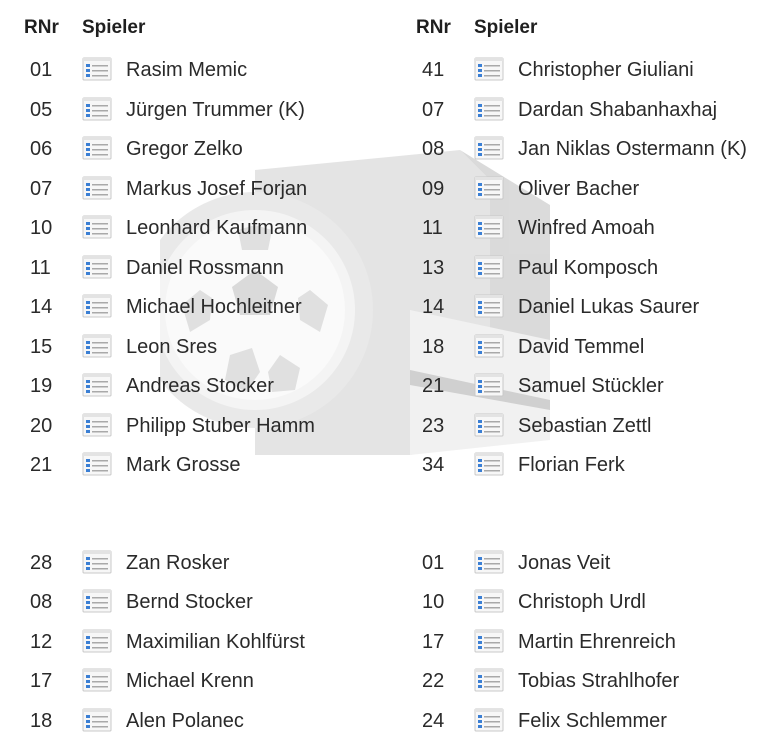  What do you see at coordinates (195, 522) in the screenshot?
I see `lineup-separator` at bounding box center [195, 522].